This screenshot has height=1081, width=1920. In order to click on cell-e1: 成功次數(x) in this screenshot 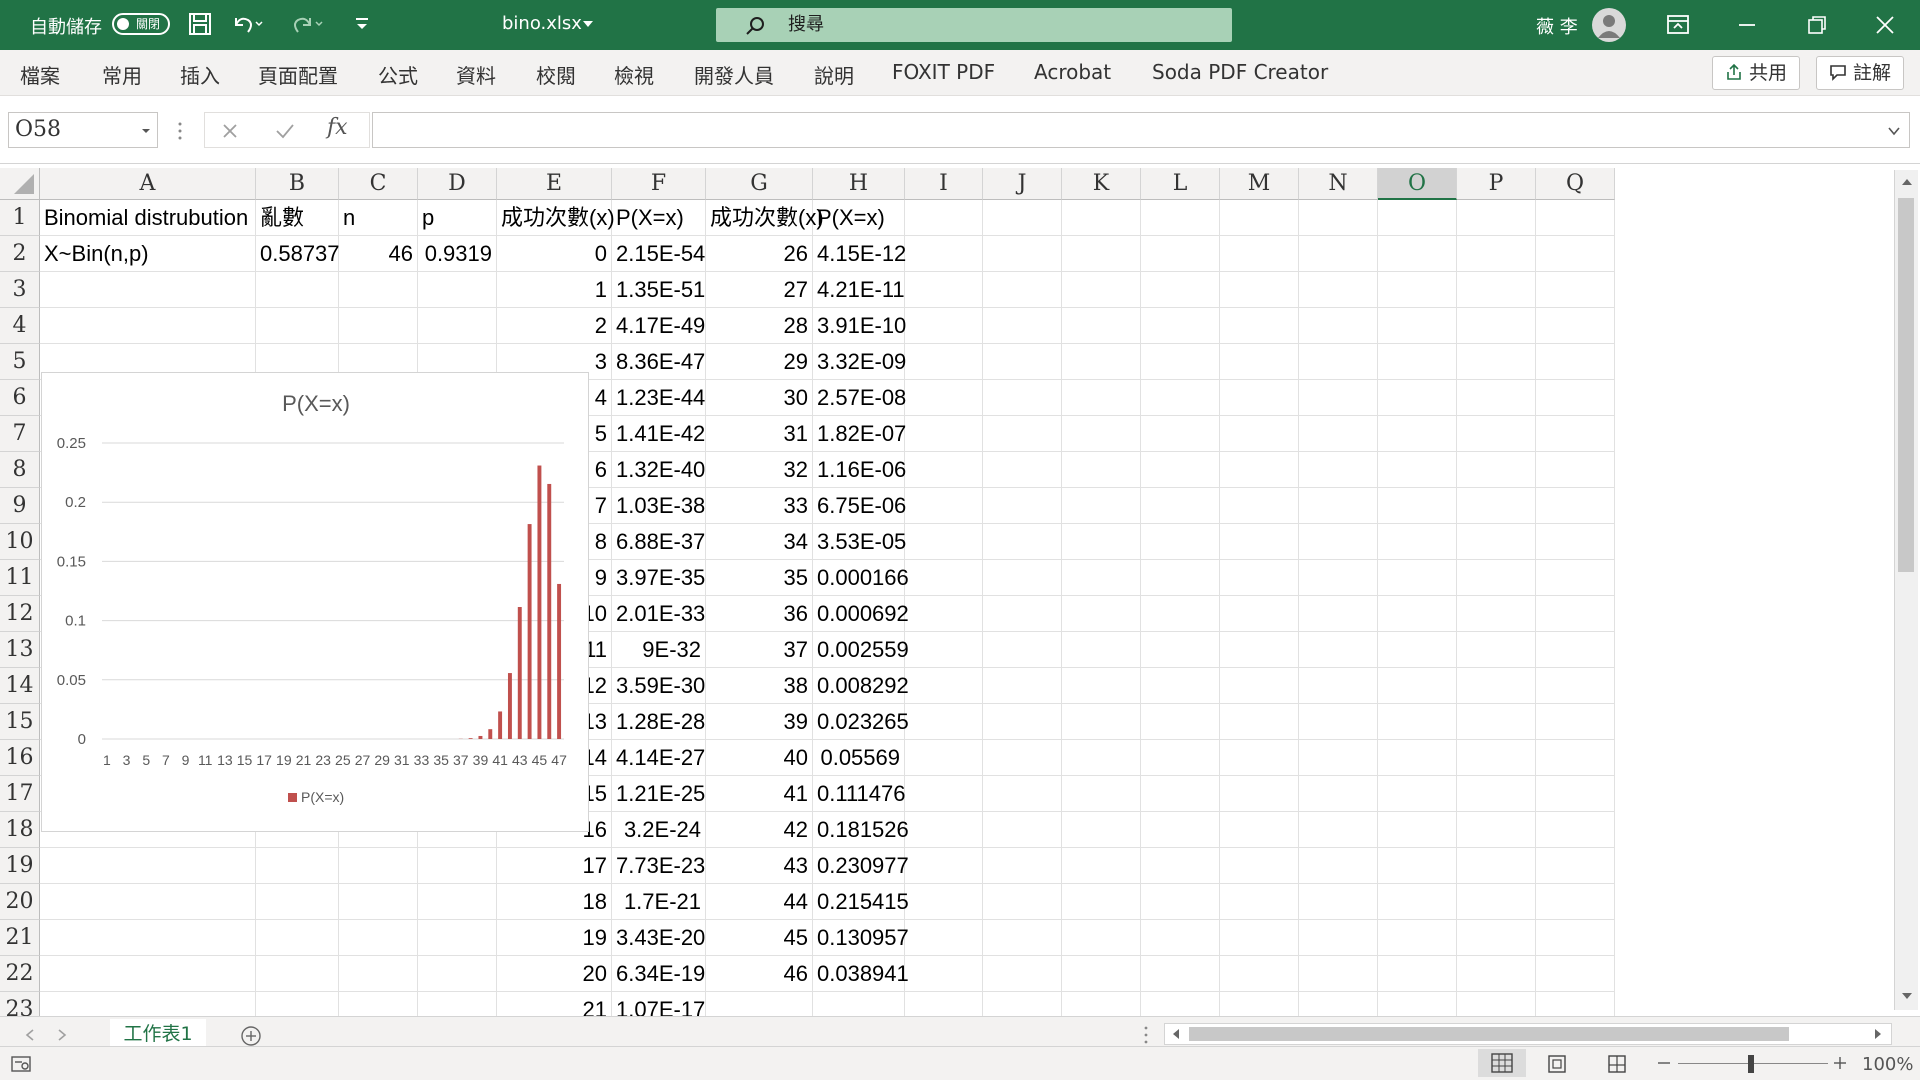, I will do `click(554, 218)`.